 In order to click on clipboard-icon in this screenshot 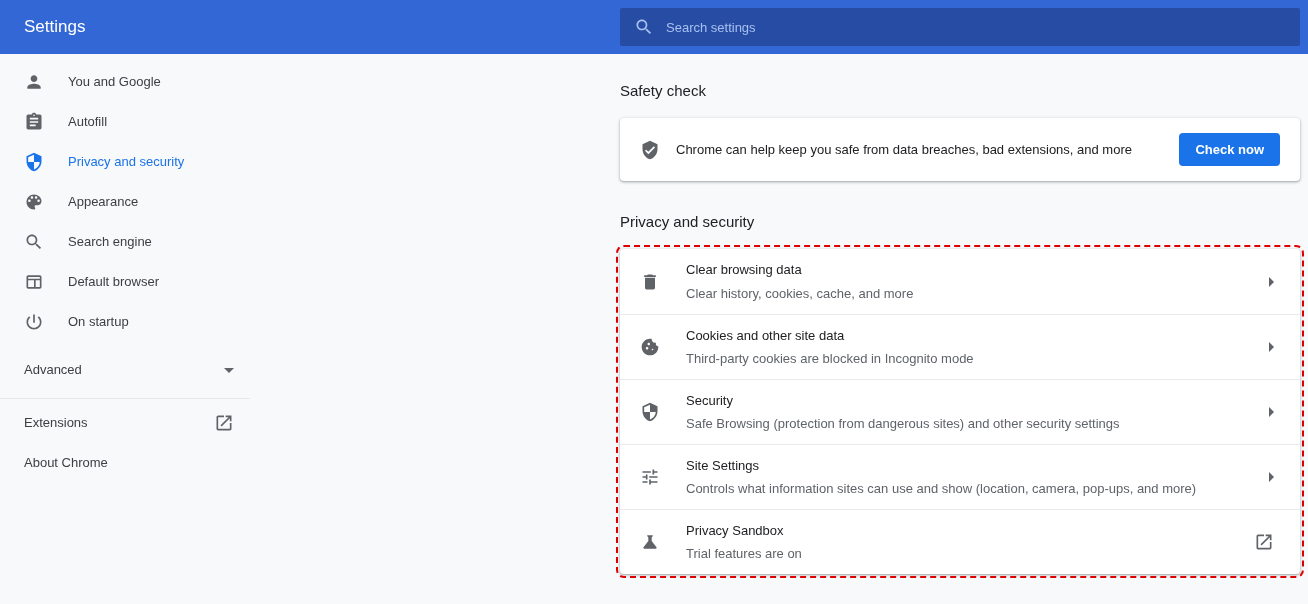, I will do `click(34, 122)`.